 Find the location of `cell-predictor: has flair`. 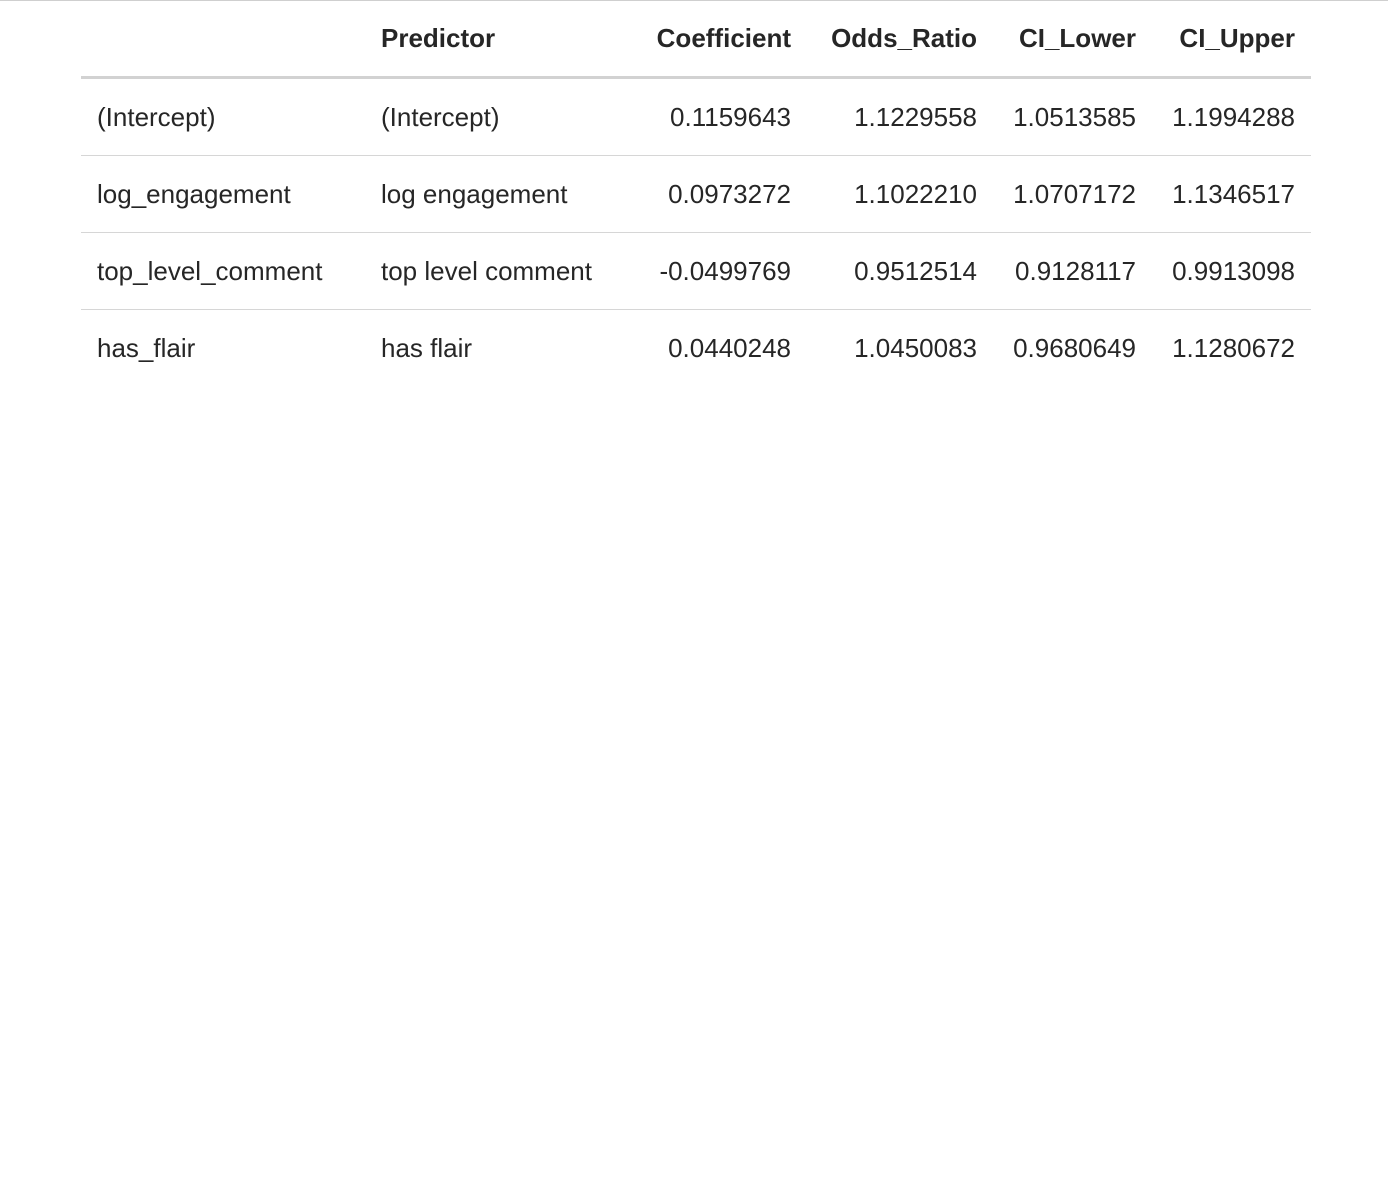

cell-predictor: has flair is located at coordinates (427, 347).